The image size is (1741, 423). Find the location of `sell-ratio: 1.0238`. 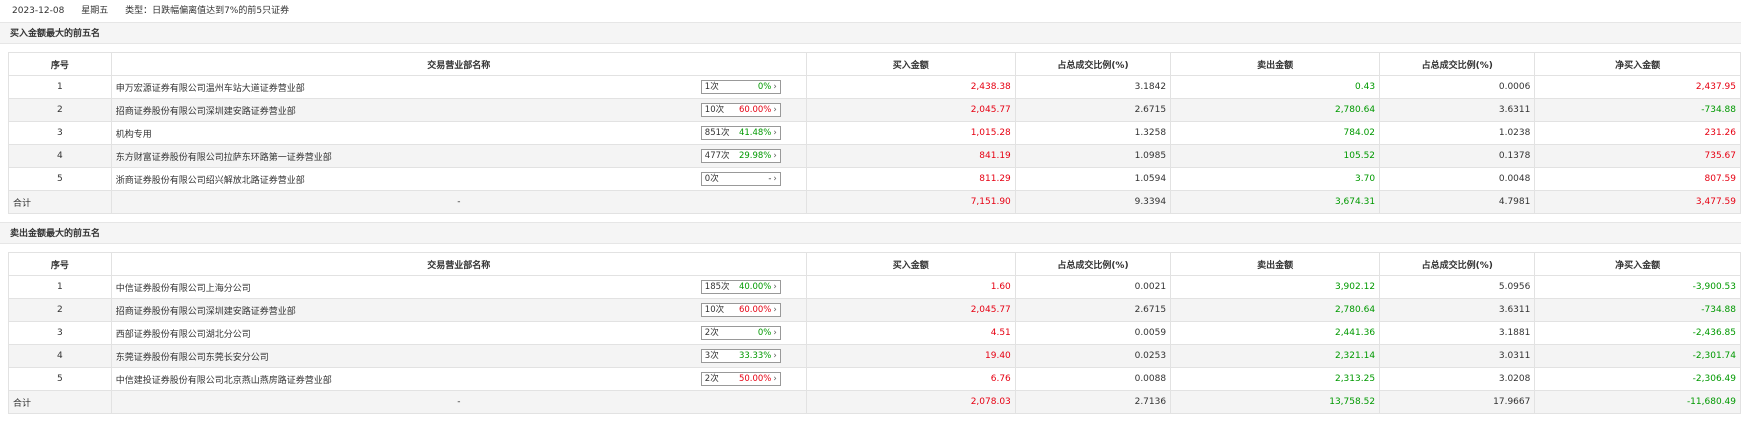

sell-ratio: 1.0238 is located at coordinates (1457, 133).